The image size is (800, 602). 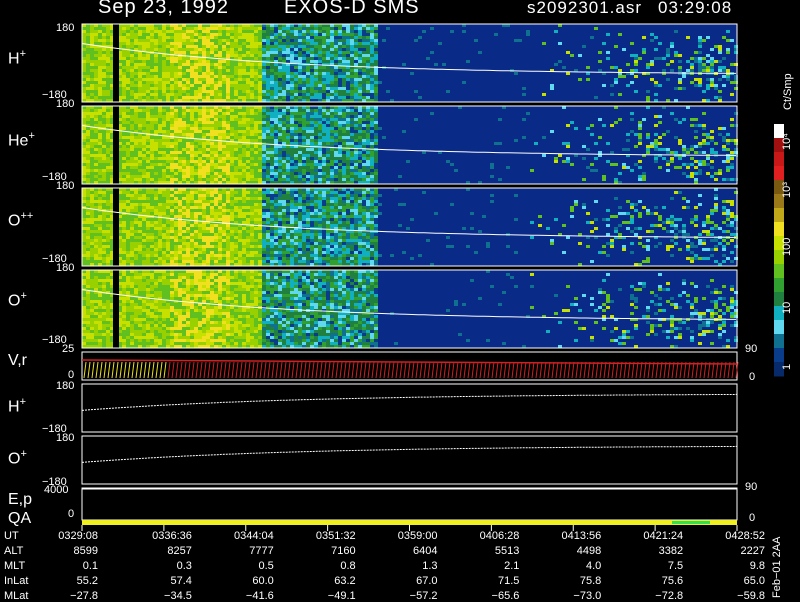 I want to click on right-tick-vr-top: 90, so click(x=751, y=349).